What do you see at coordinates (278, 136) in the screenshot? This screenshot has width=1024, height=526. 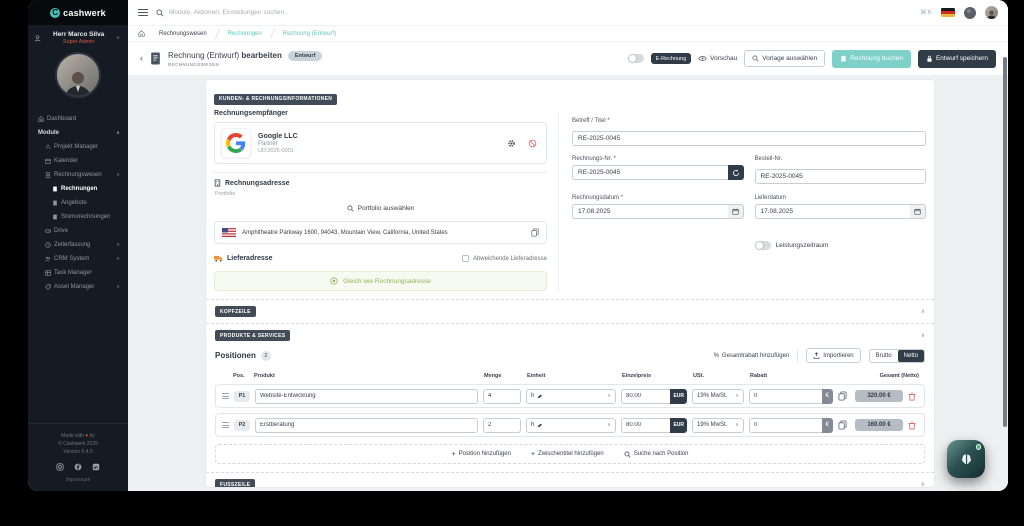 I see `client-name: Google LLC` at bounding box center [278, 136].